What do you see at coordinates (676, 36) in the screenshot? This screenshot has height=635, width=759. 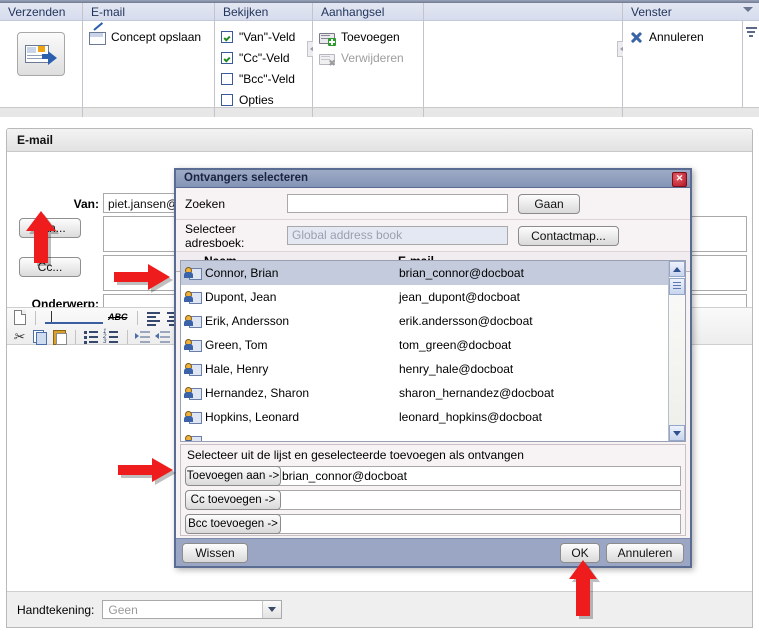 I see `cancel-window-label: Annuleren` at bounding box center [676, 36].